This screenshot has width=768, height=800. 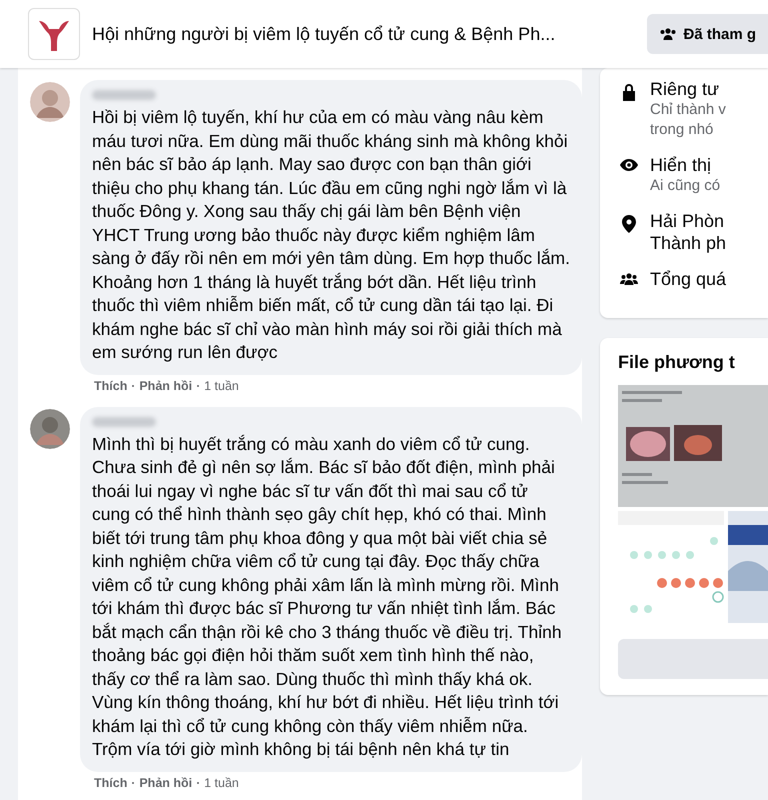 I want to click on about-title: Hiển thị, so click(x=681, y=165).